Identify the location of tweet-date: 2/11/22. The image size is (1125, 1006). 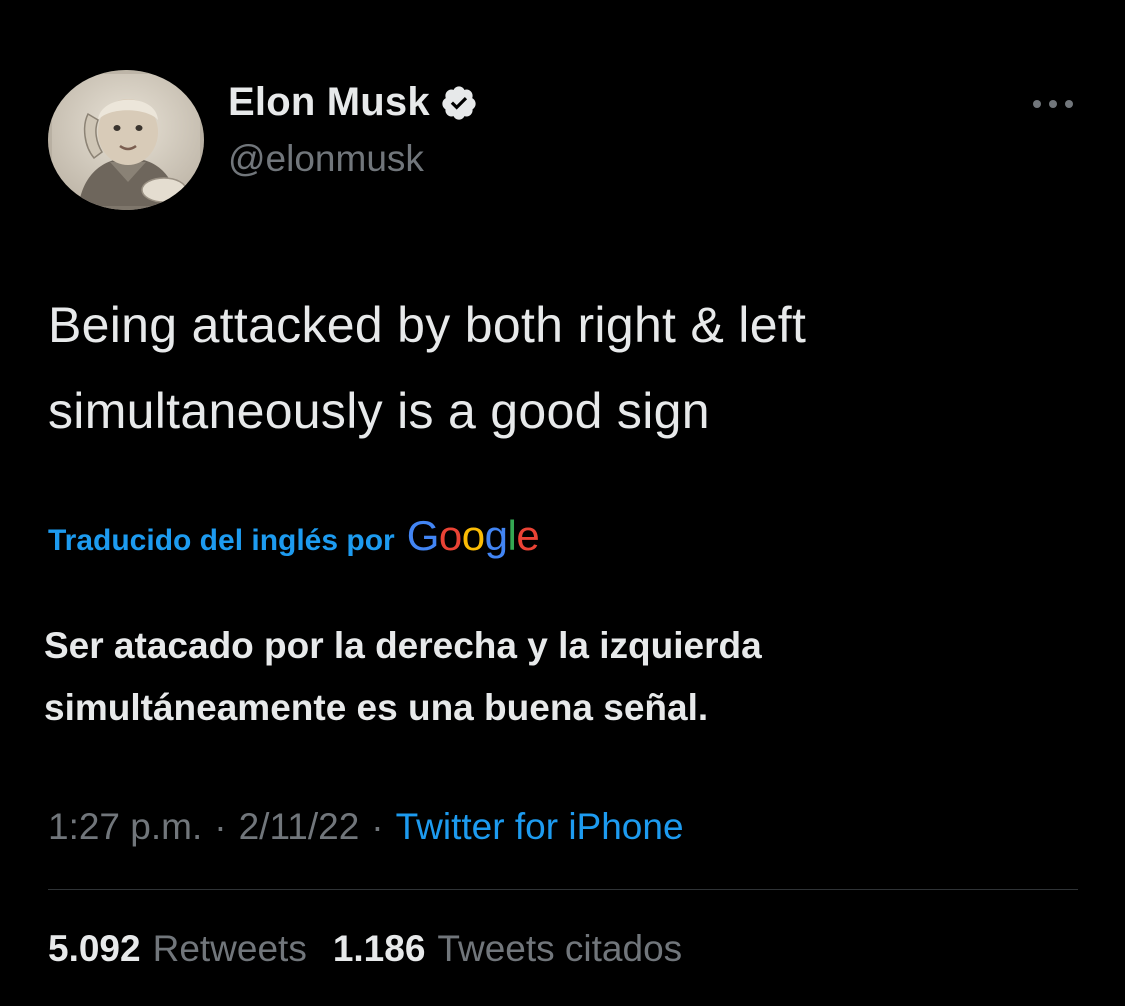
(299, 827).